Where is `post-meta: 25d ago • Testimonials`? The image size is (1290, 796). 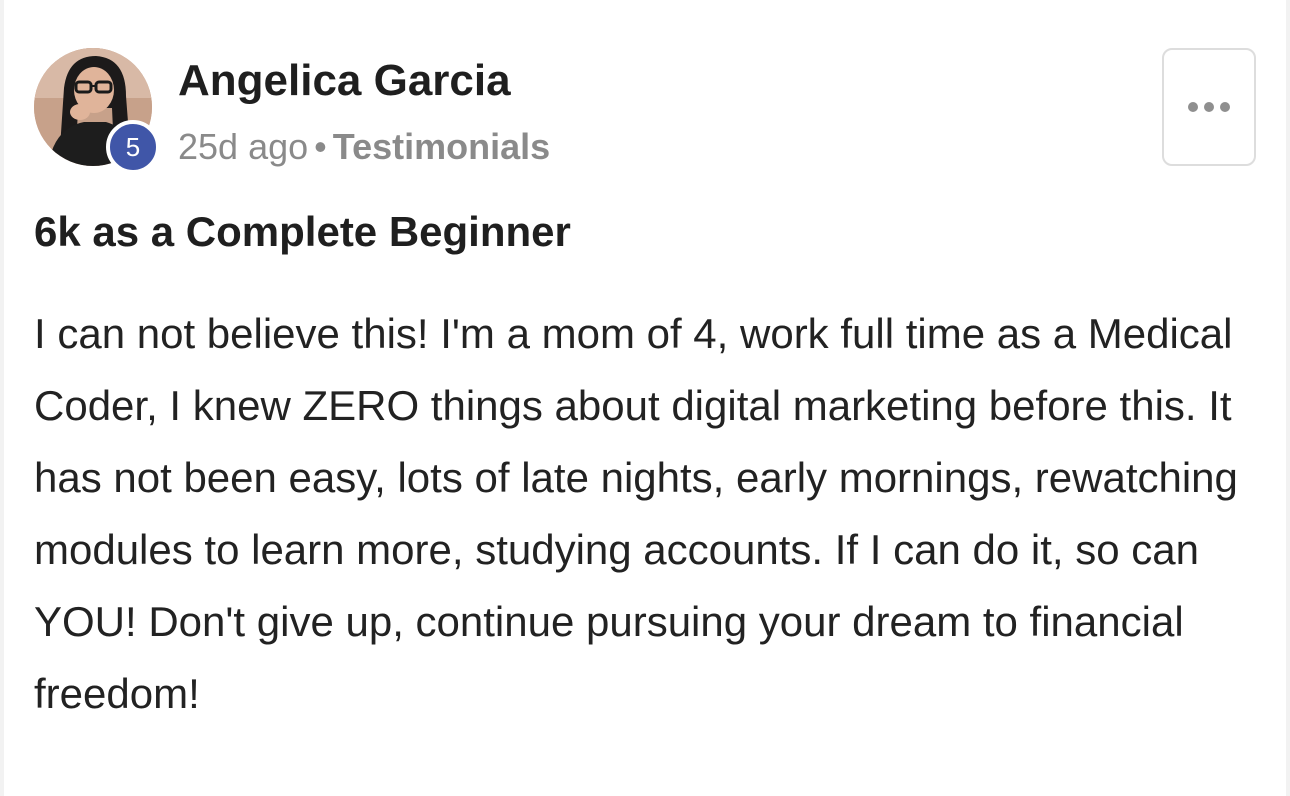 post-meta: 25d ago • Testimonials is located at coordinates (364, 147).